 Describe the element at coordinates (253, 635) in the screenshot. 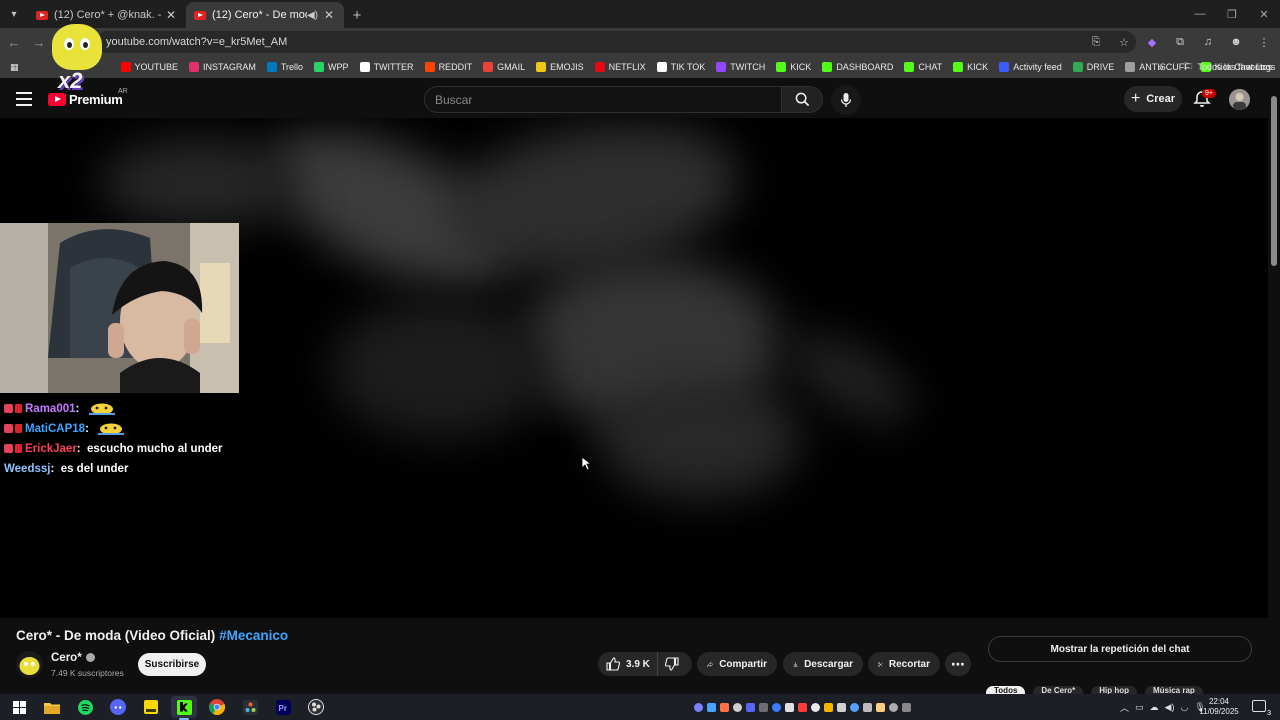

I see `hashtag-link: #Mecanico` at that location.